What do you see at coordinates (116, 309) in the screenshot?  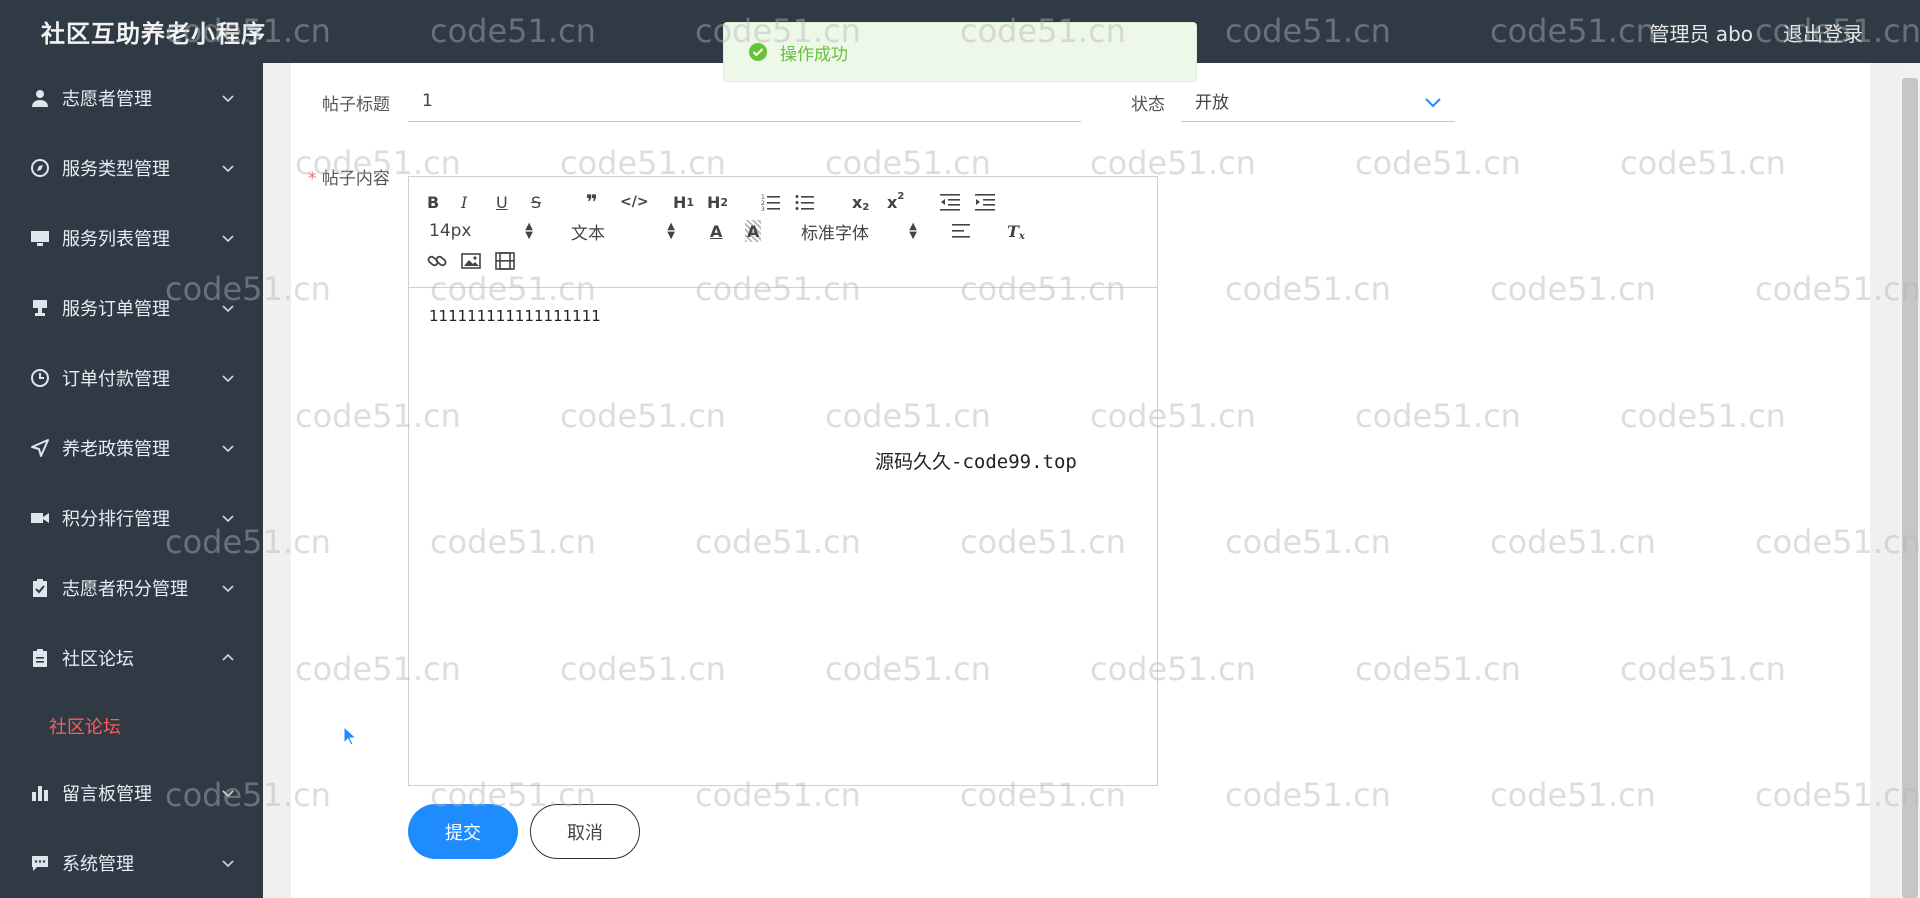 I see `sidebar-item-label: 服务订单管理` at bounding box center [116, 309].